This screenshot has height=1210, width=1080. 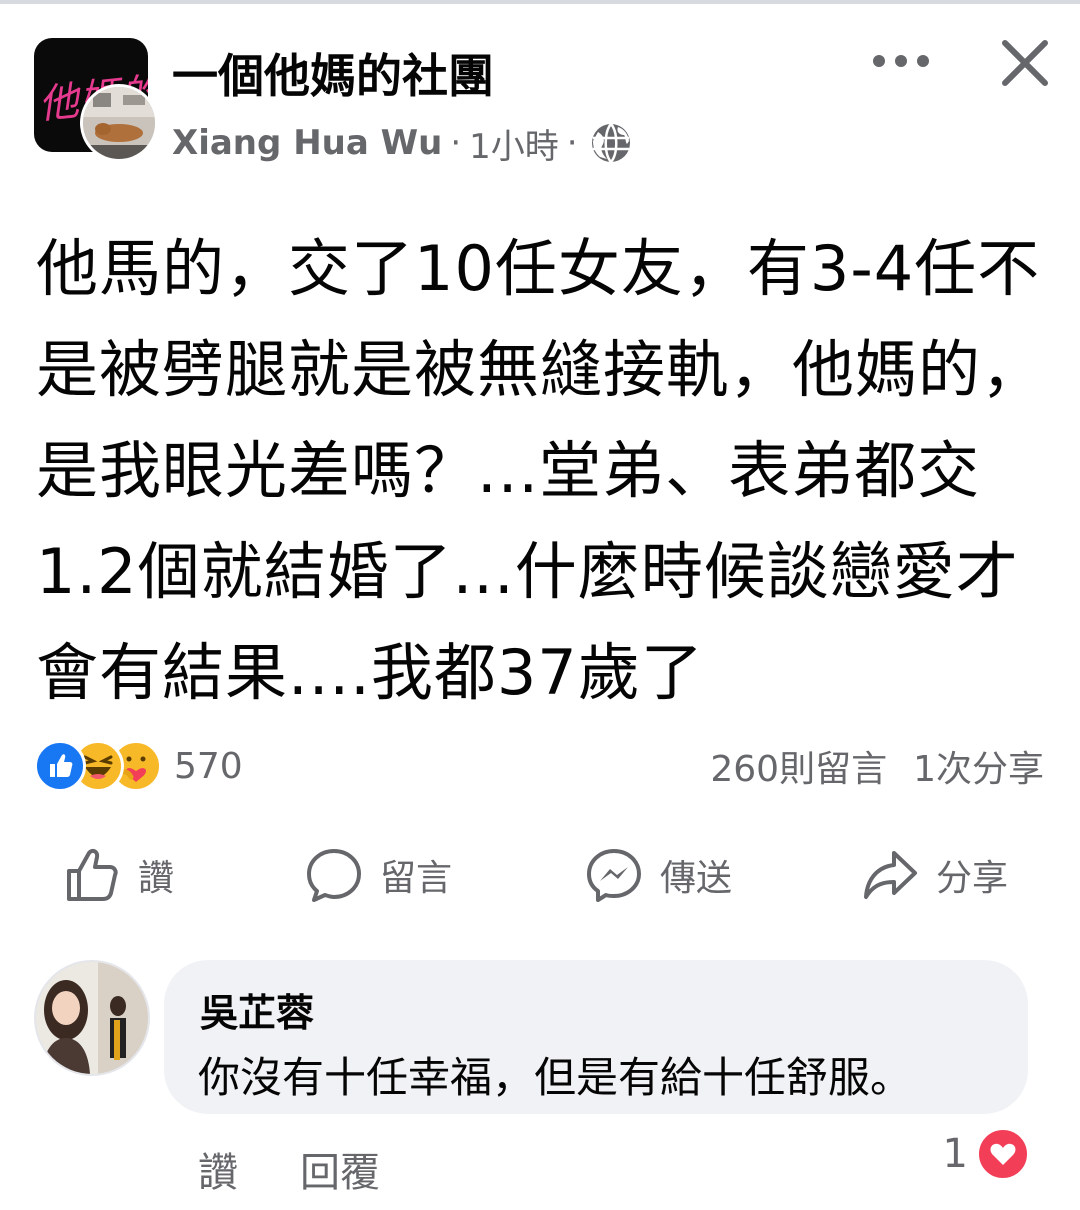 I want to click on comment-label: 留言, so click(x=416, y=878).